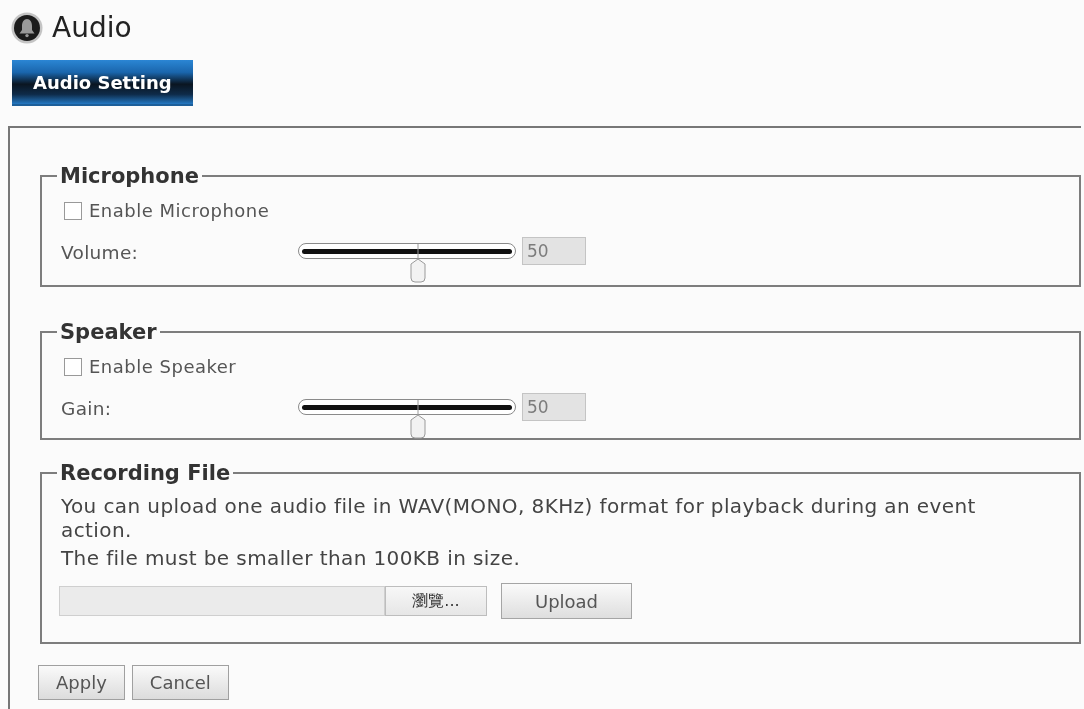 This screenshot has height=709, width=1084. Describe the element at coordinates (291, 558) in the screenshot. I see `size-limit-text: The file must be smaller than 100KB in size.` at that location.